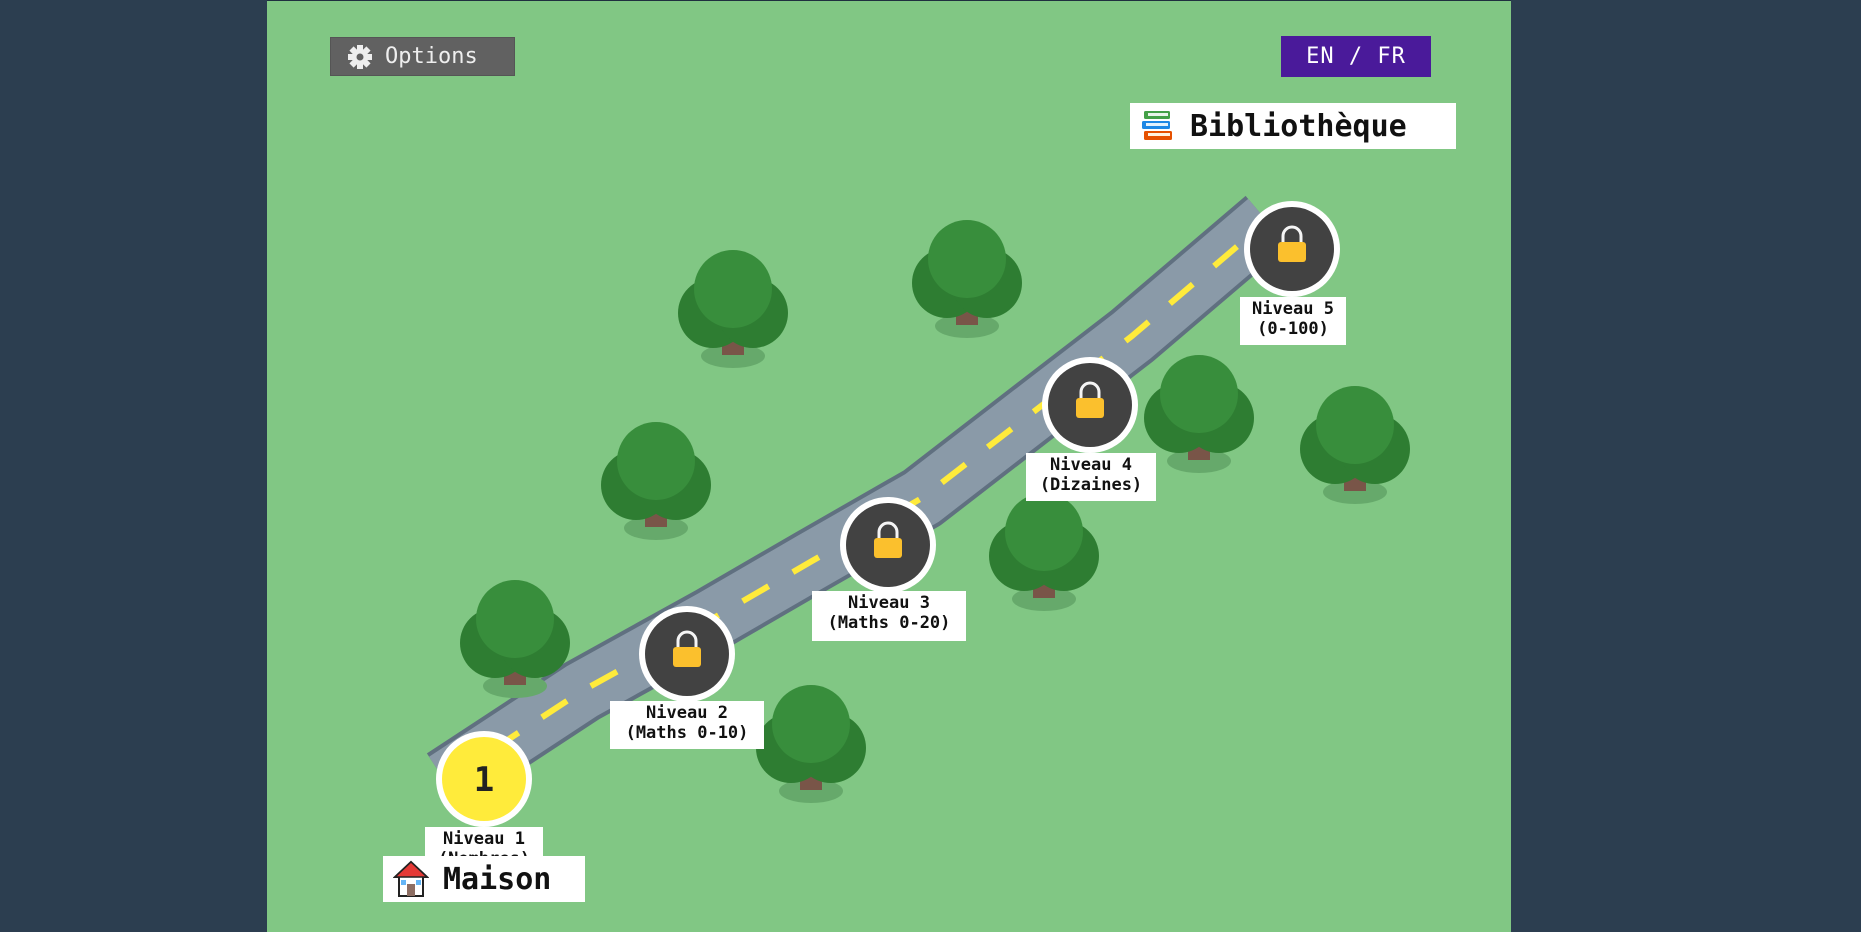  Describe the element at coordinates (1157, 125) in the screenshot. I see `books-icon` at that location.